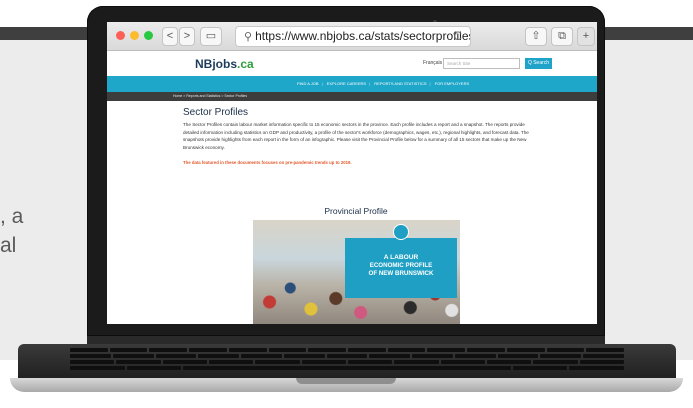  Describe the element at coordinates (352, 63) in the screenshot. I see `site-header: NBjobs.ca Français Search Site Q Search` at that location.